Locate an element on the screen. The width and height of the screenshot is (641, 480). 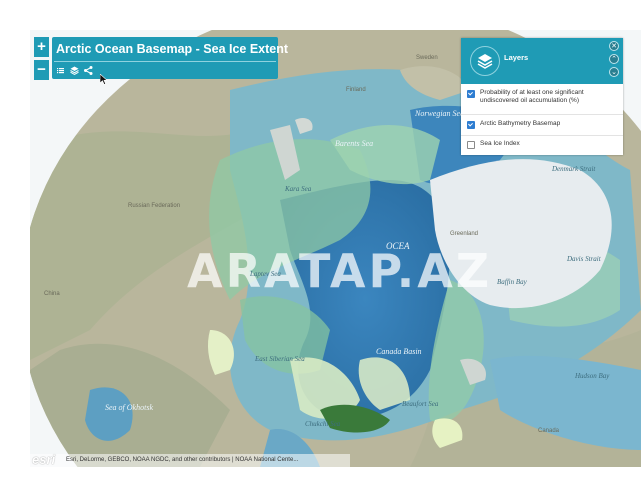
label-laptev-sea: Laptev Sea is located at coordinates (265, 274).